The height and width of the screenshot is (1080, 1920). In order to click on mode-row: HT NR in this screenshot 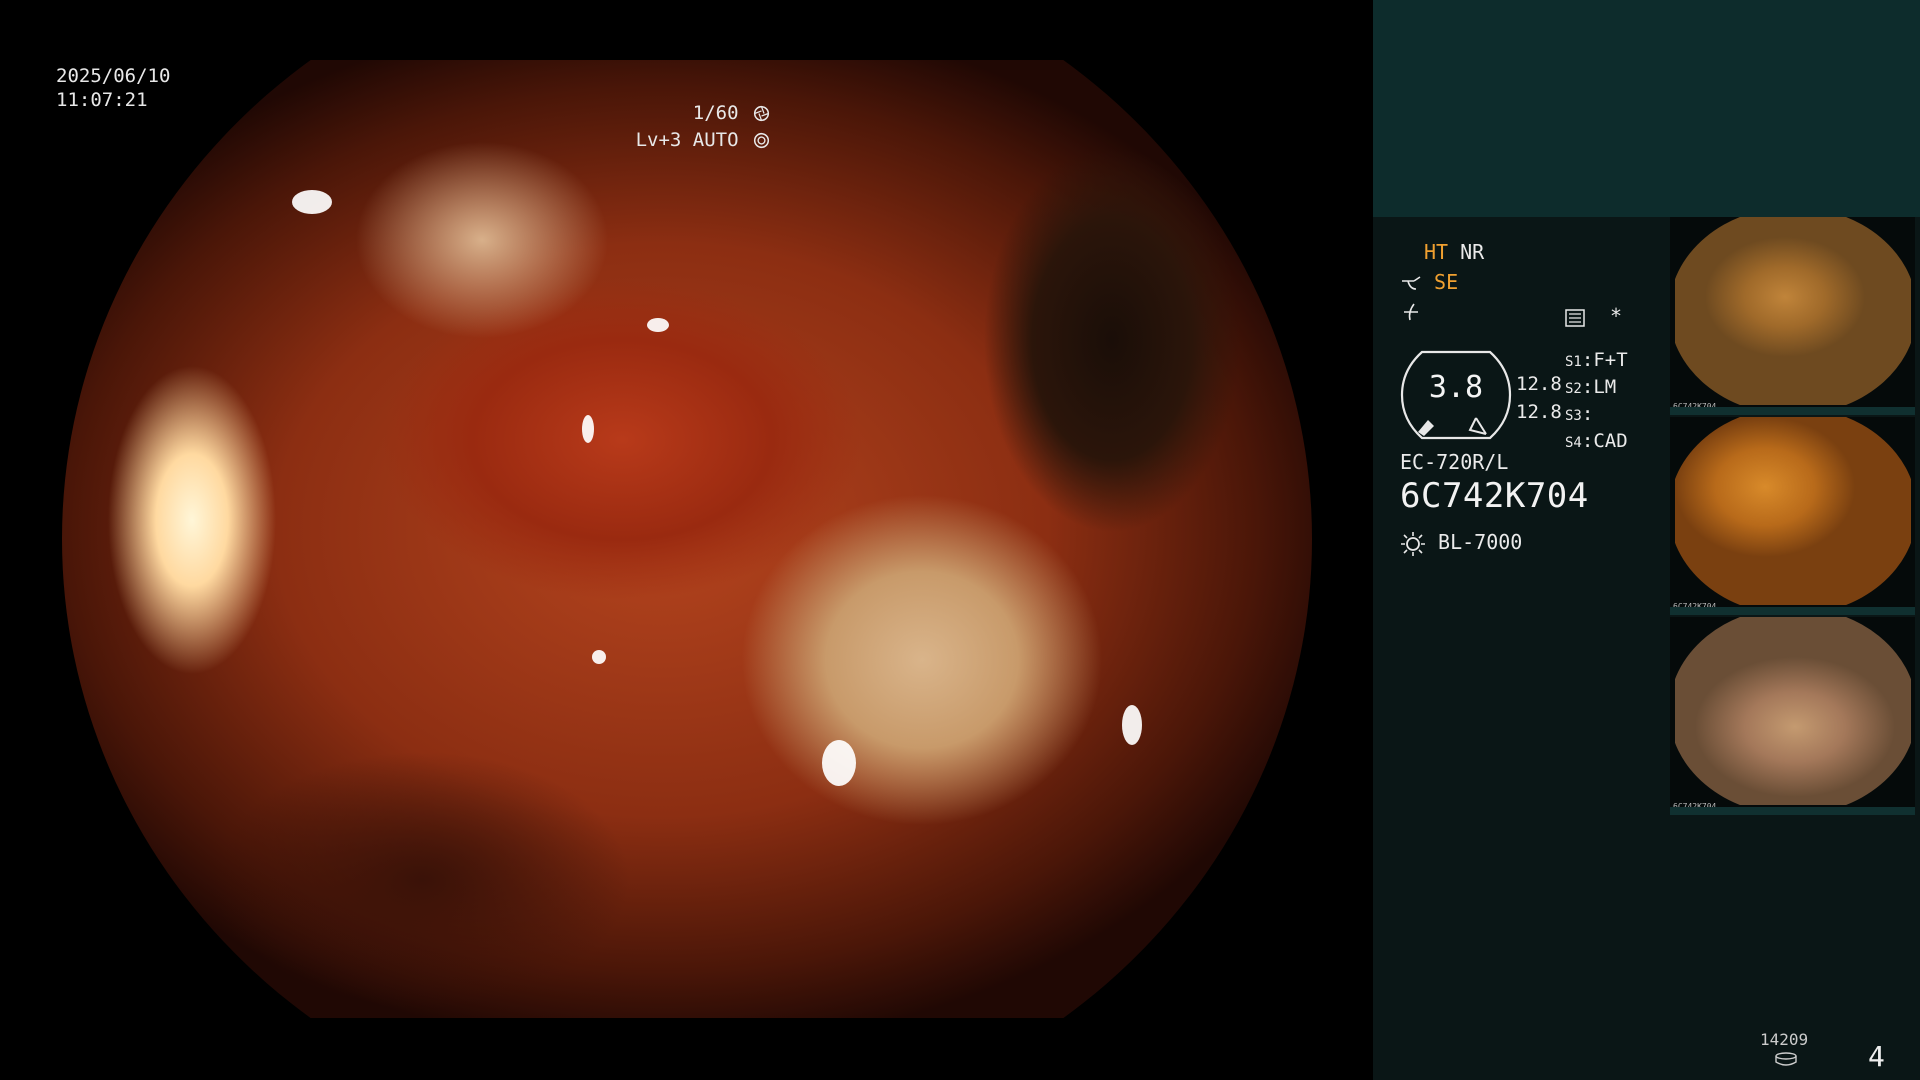, I will do `click(1454, 252)`.